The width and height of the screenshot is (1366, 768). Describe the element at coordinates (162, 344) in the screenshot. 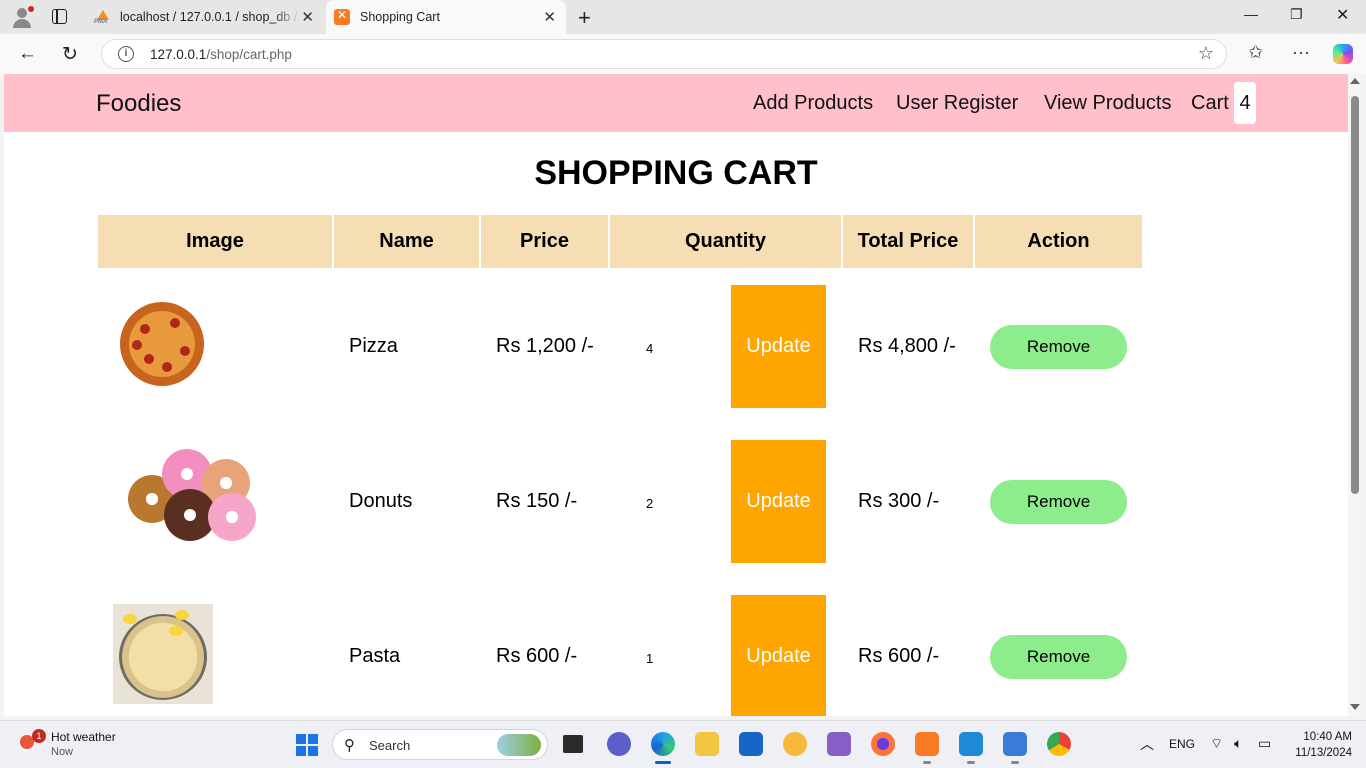

I see `pizza-image` at that location.